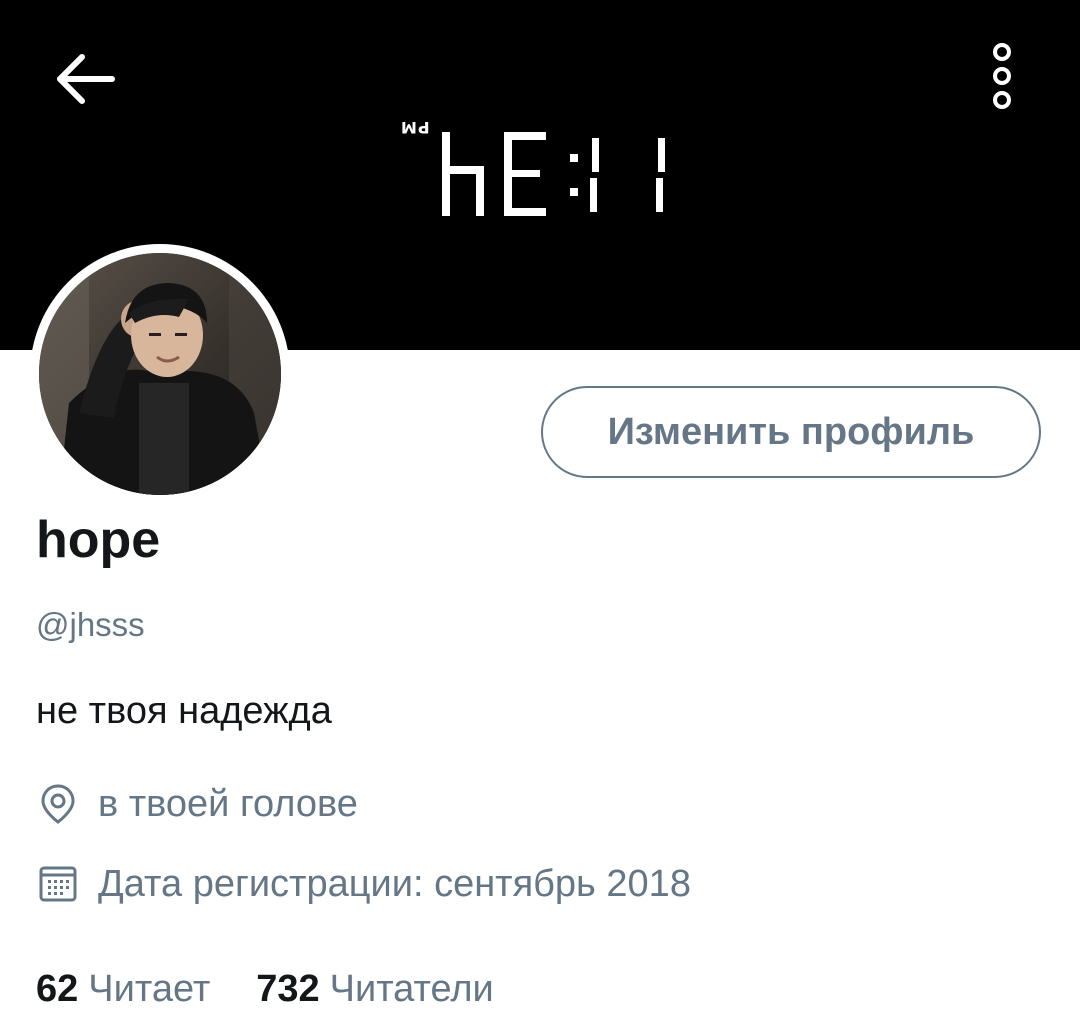  Describe the element at coordinates (394, 883) in the screenshot. I see `join-date-text: Дата регистрации: сентябрь 2018` at that location.